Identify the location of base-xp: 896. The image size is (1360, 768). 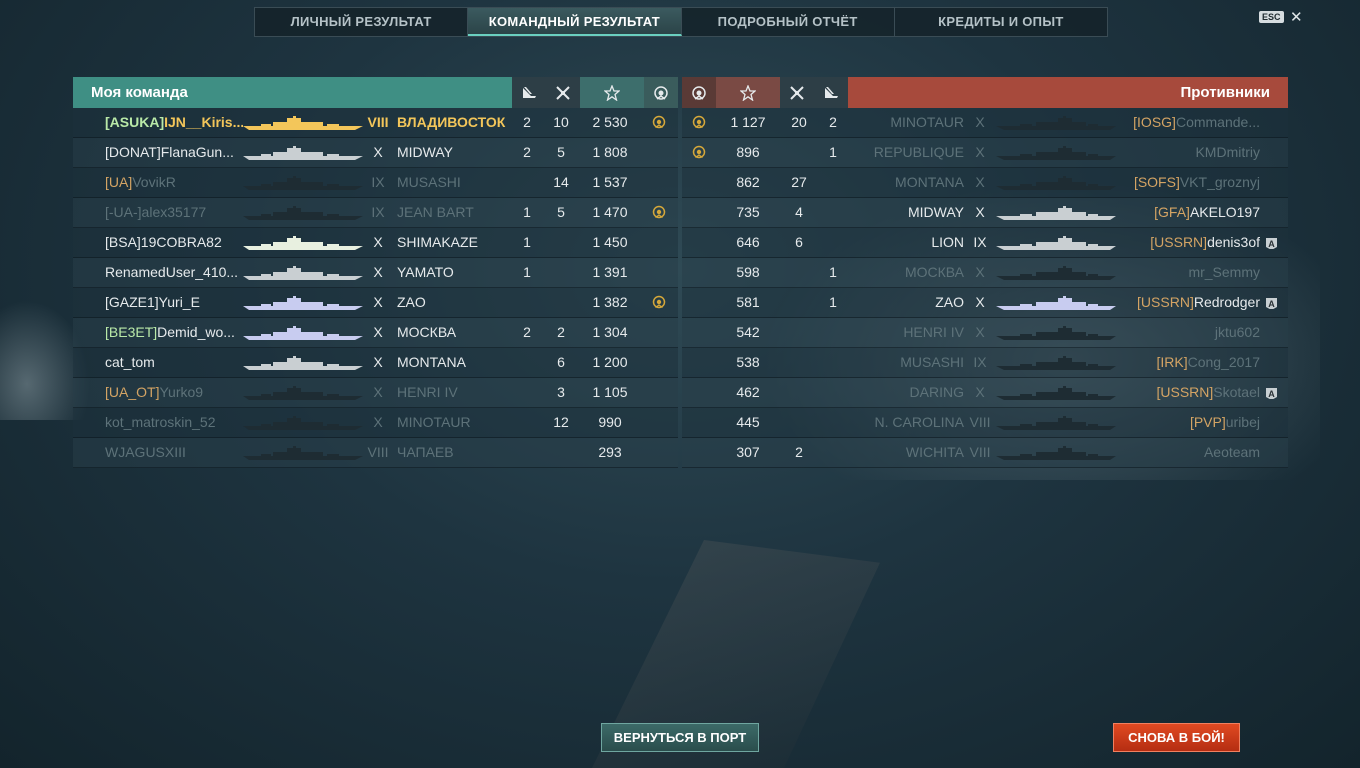
(748, 152).